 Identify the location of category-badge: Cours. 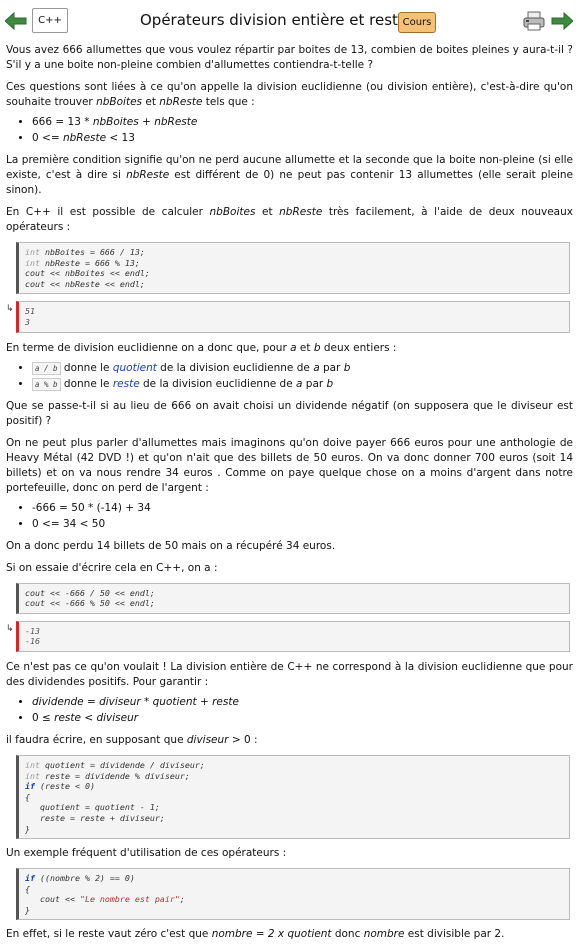
(417, 22).